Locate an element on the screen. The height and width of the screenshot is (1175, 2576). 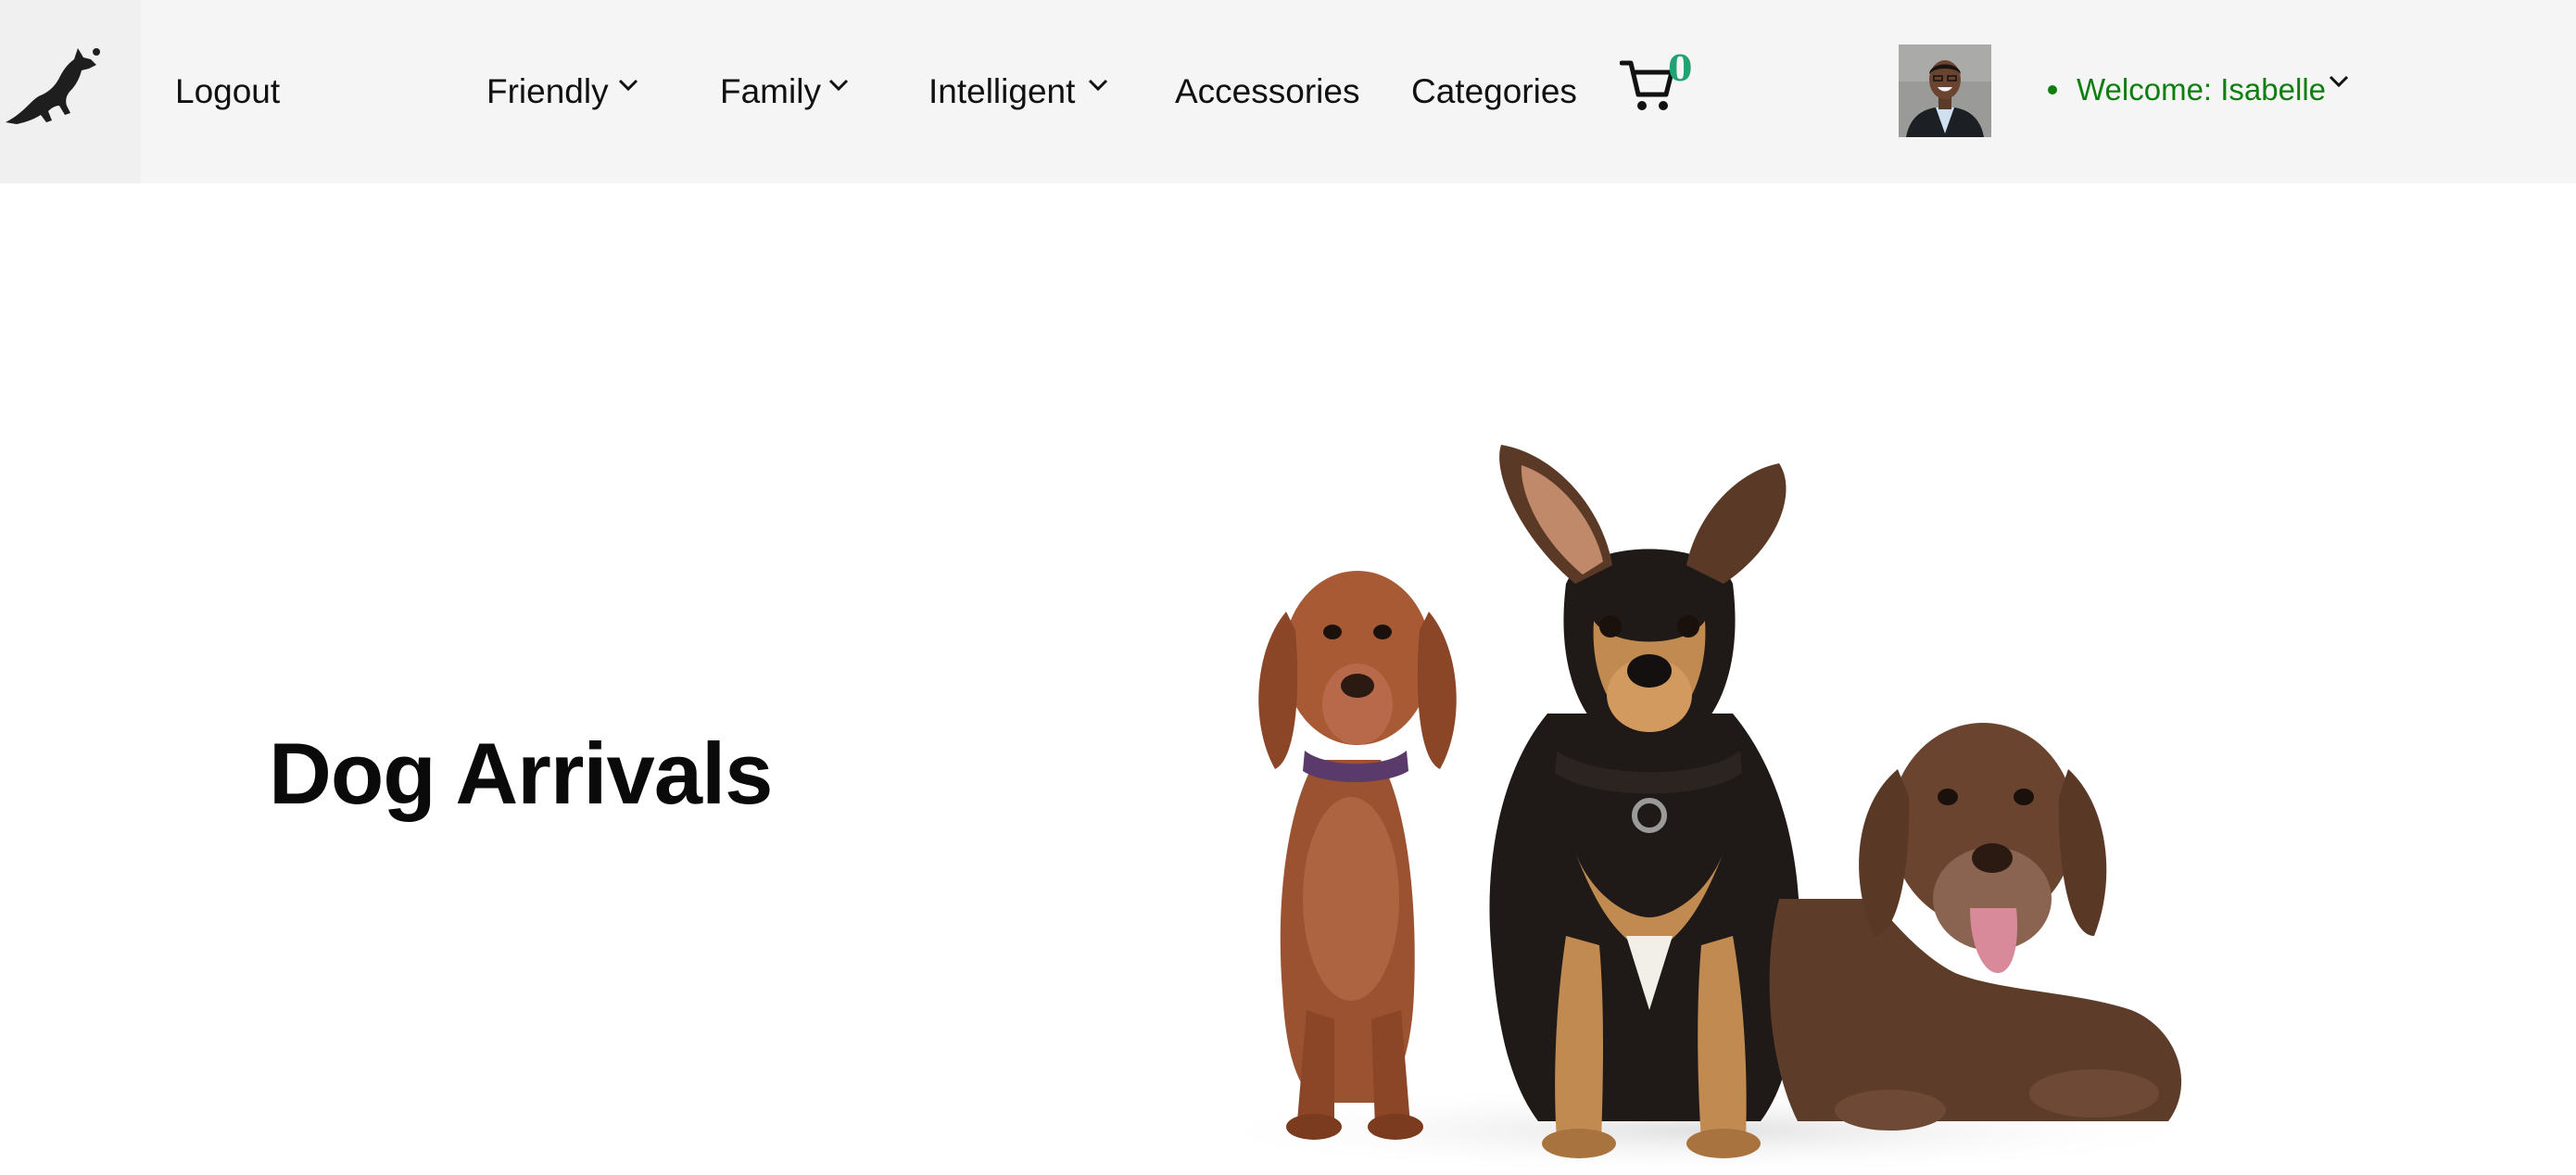
cart-count-badge: 0 is located at coordinates (1680, 68).